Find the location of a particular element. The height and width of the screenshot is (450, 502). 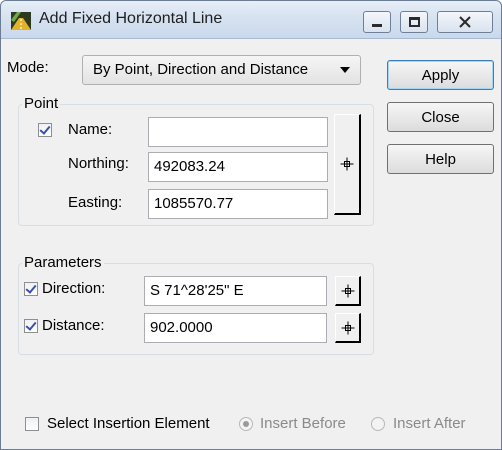

insert-after-label: Insert After is located at coordinates (429, 423).